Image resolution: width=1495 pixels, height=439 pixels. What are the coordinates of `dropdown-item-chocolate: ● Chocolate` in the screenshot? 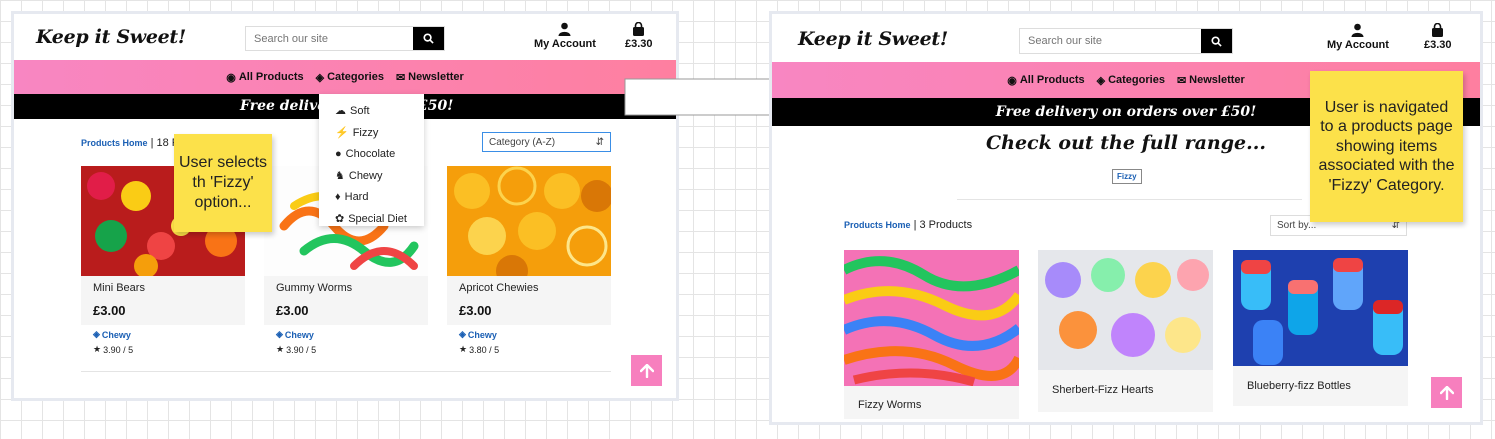 It's located at (371, 154).